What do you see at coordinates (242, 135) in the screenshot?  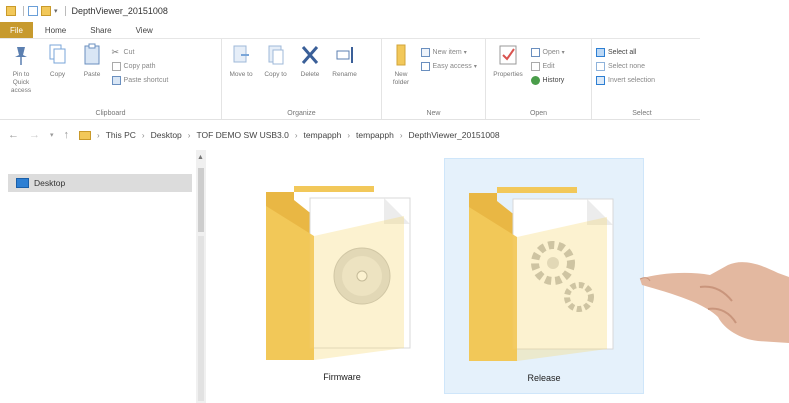 I see `breadcrumb-item: TOF DEMO SW USB3.0` at bounding box center [242, 135].